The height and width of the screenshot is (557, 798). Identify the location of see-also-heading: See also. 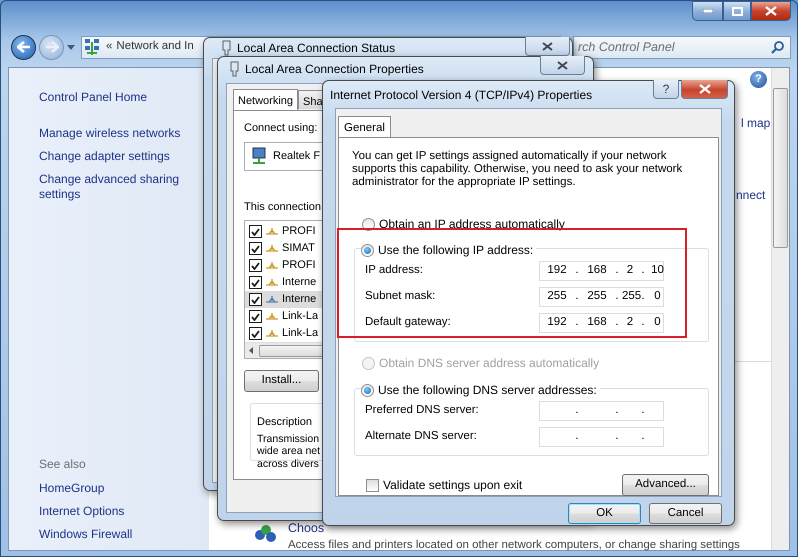
(63, 464).